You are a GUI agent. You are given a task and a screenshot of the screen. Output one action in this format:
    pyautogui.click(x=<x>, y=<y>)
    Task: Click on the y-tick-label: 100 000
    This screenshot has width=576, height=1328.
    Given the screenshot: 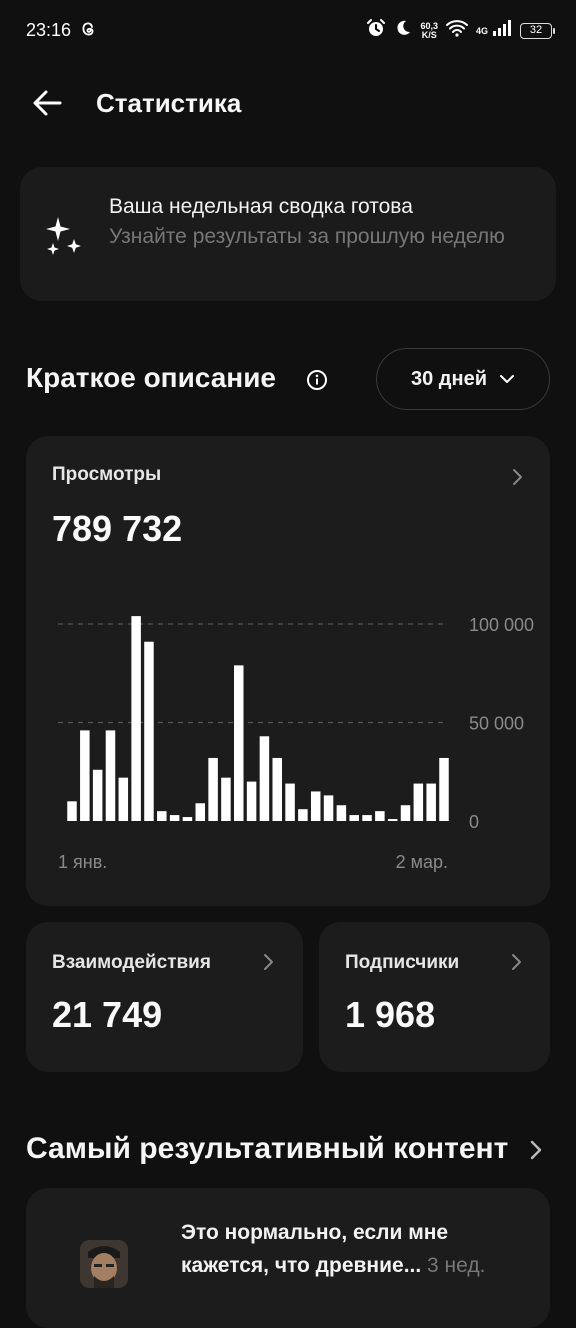 What is the action you would take?
    pyautogui.click(x=501, y=625)
    